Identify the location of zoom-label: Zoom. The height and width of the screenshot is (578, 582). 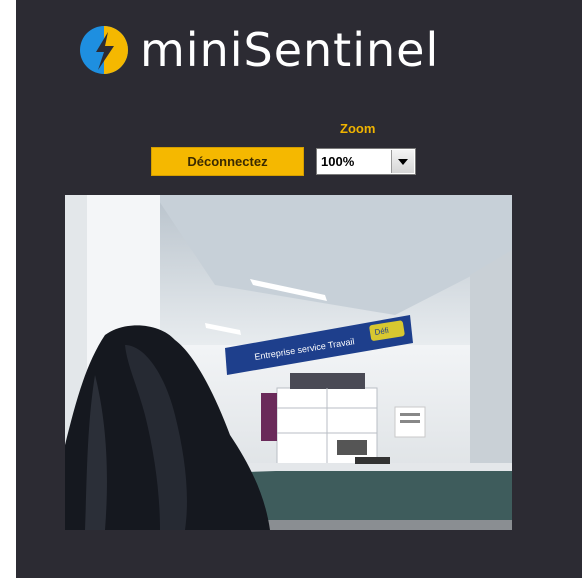
(358, 128).